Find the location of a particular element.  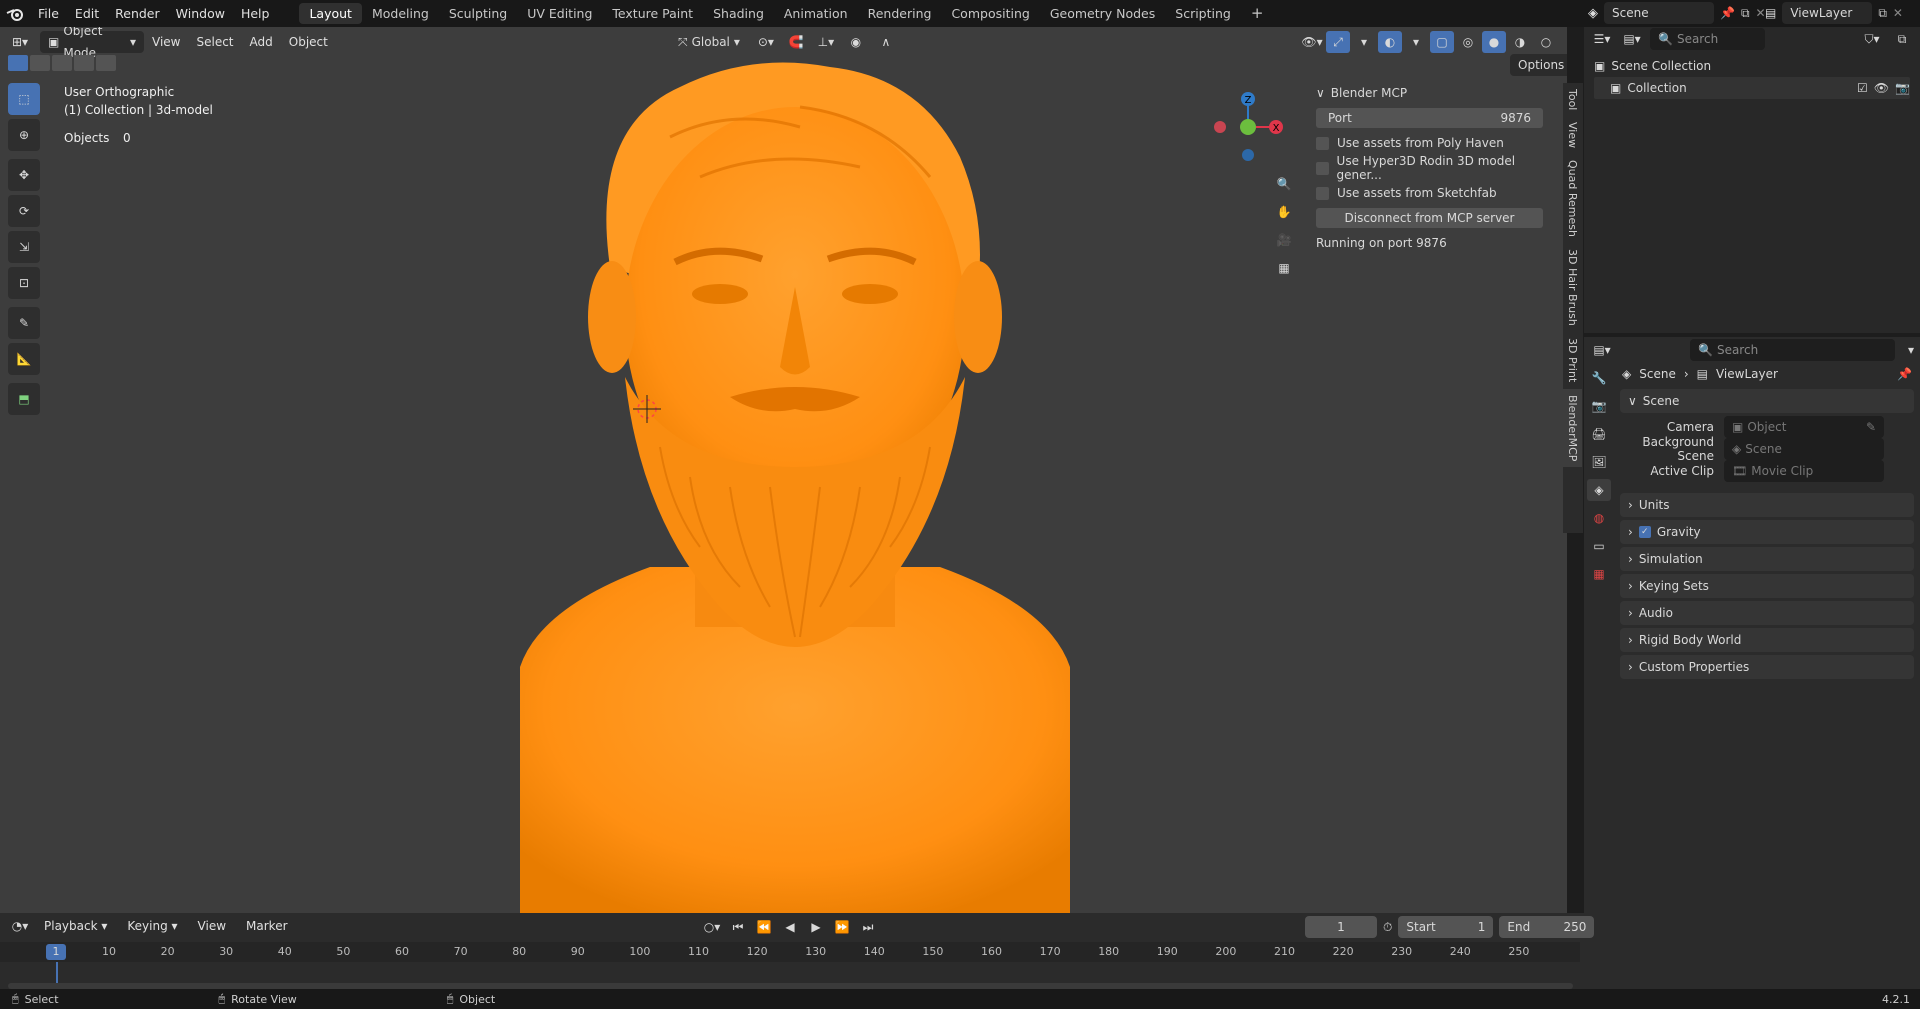

overlay-dropdown-icon: ▾ is located at coordinates (1416, 42).